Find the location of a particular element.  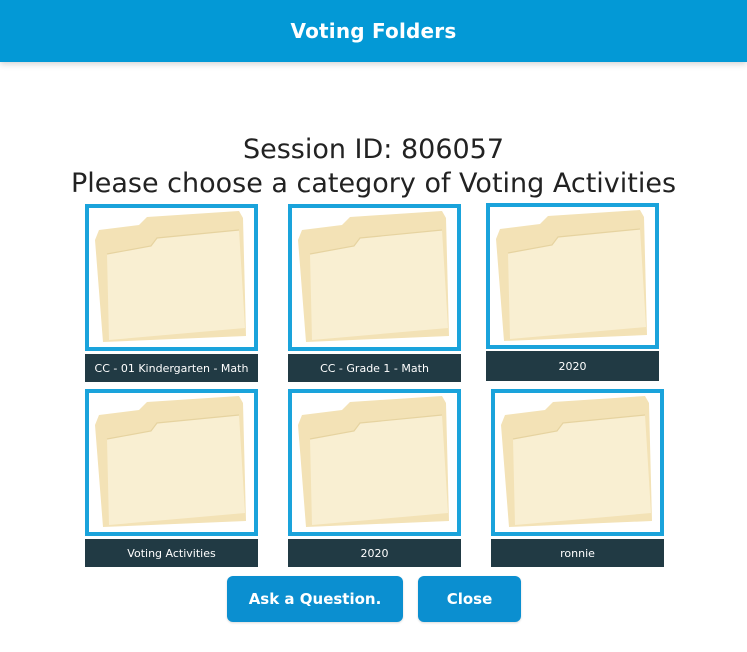

session-id: Session ID: 806057 is located at coordinates (373, 149).